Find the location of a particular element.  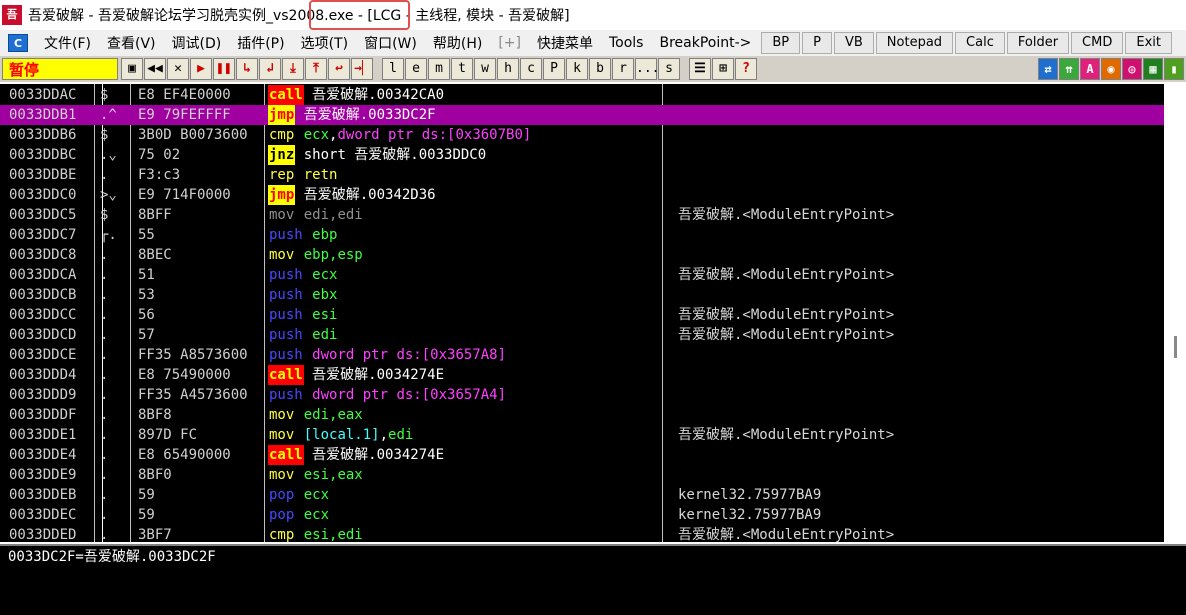

operand: short 吾爱破解.0033DDC0 is located at coordinates (395, 155).